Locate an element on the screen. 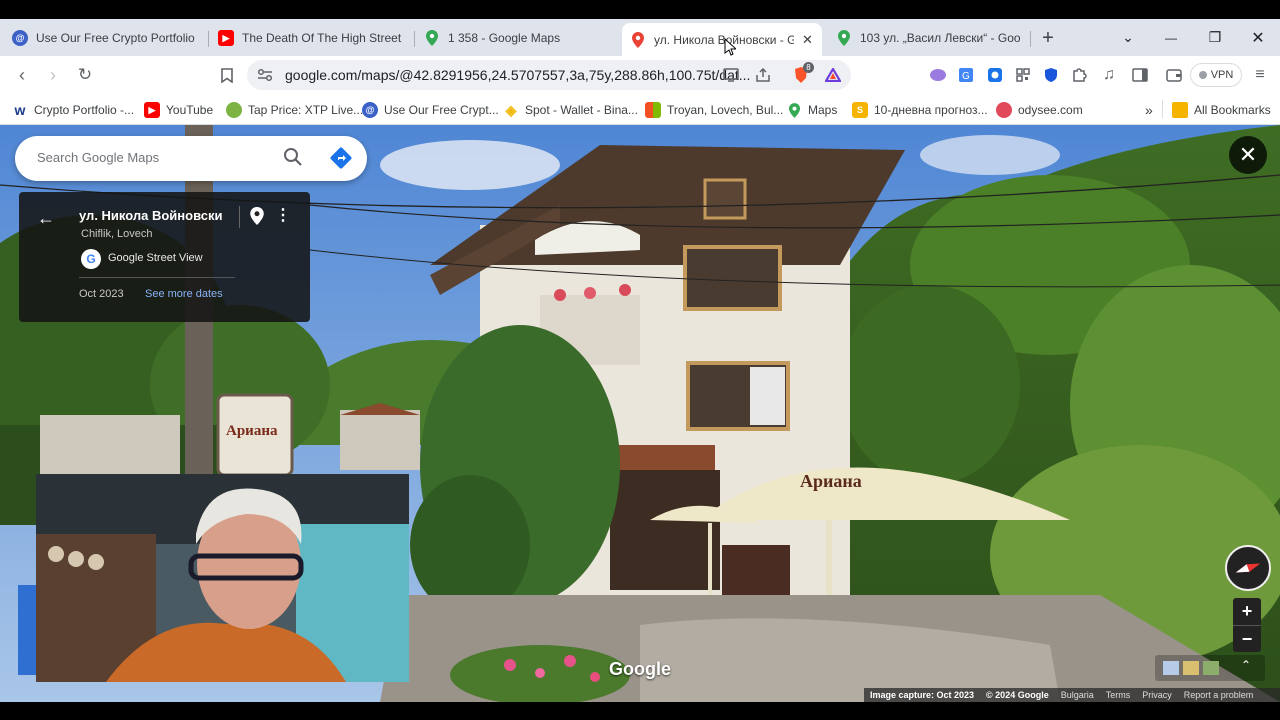 Image resolution: width=1280 pixels, height=720 pixels. translate-icon: G is located at coordinates (966, 75).